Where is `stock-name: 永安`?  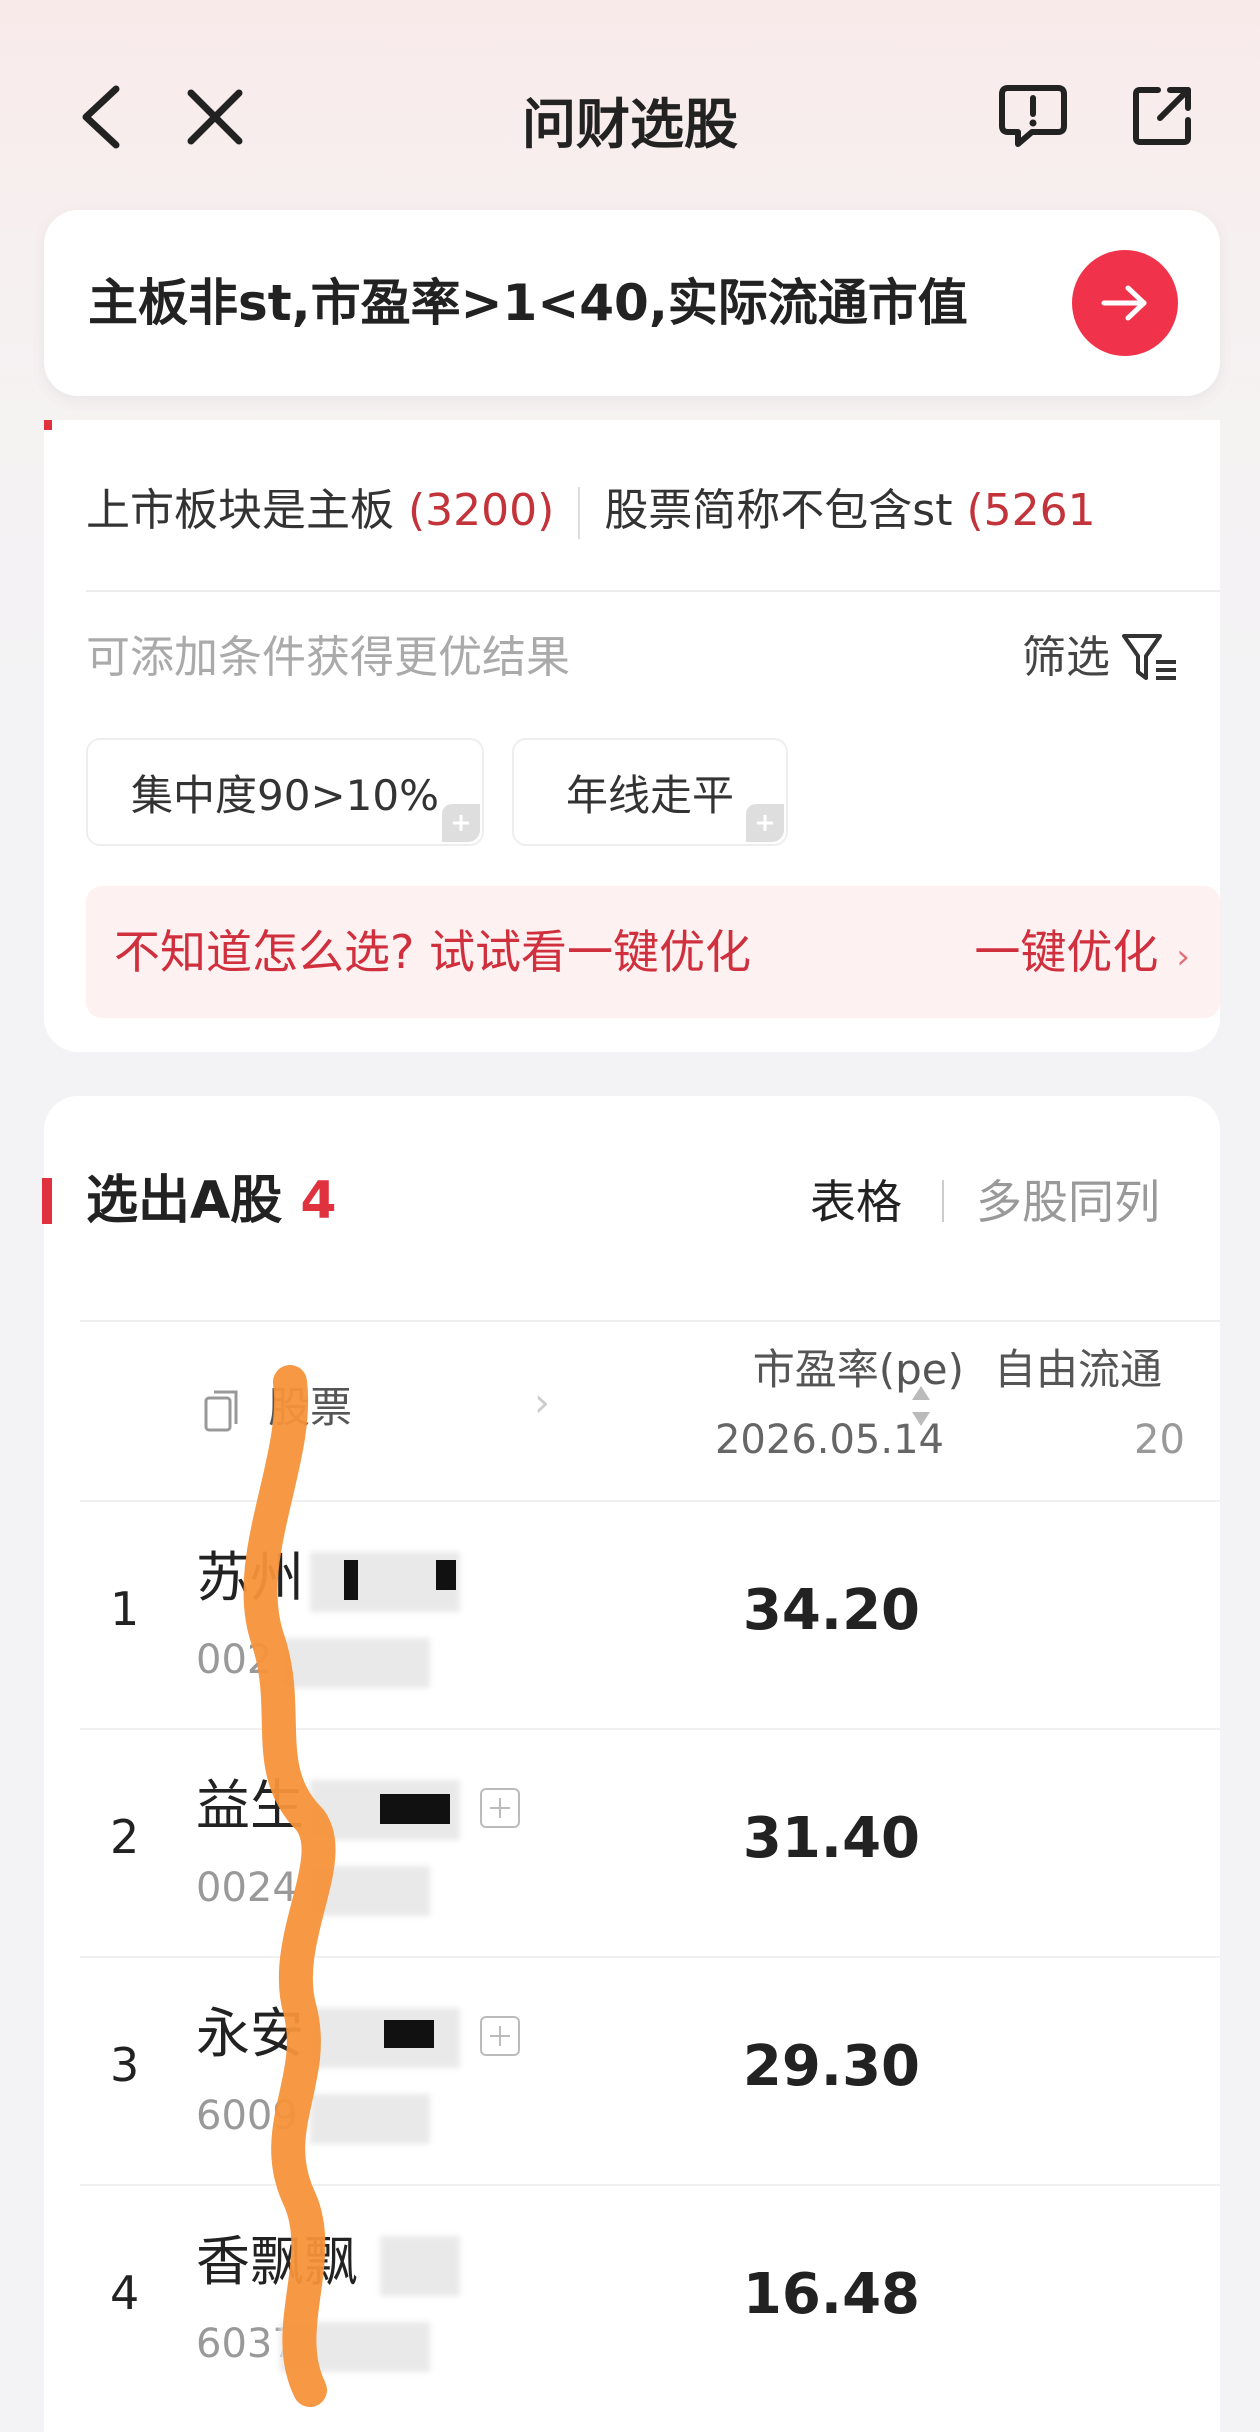
stock-name: 永安 is located at coordinates (250, 2033).